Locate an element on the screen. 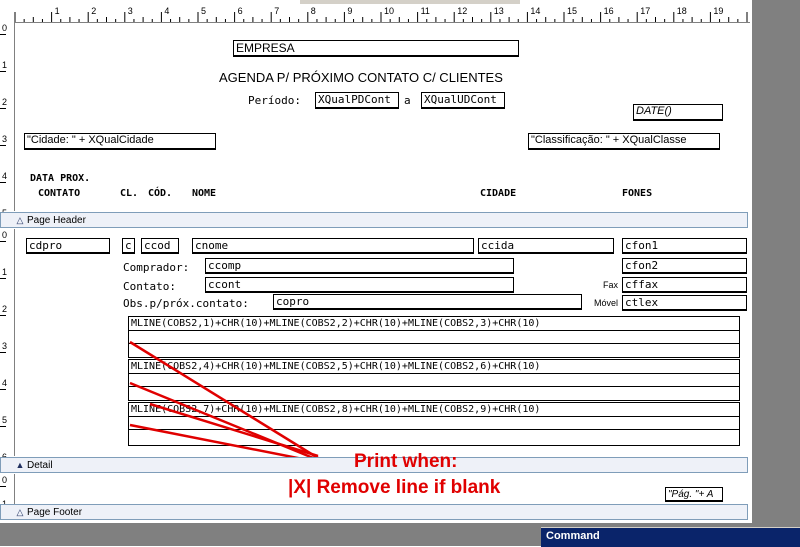  c-field: c is located at coordinates (128, 246).